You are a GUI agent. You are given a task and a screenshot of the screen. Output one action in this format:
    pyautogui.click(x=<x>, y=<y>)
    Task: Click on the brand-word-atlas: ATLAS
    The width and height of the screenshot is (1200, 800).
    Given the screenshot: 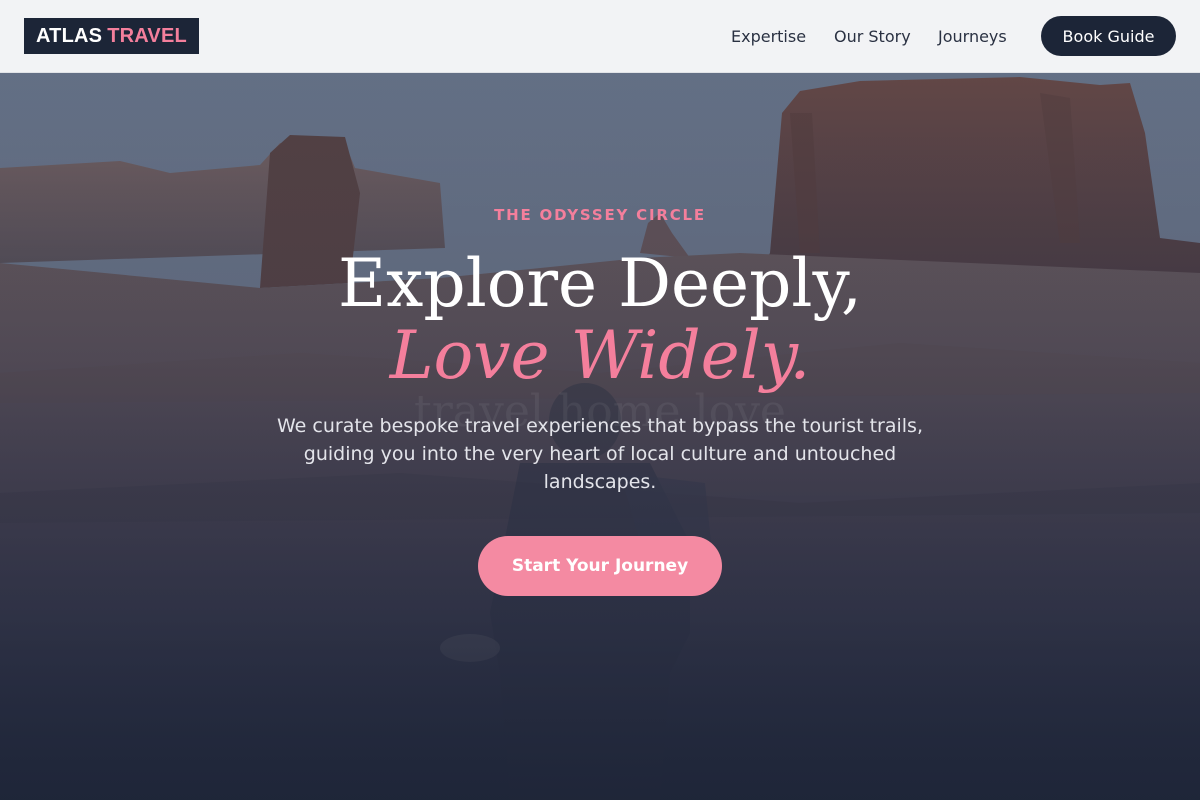 What is the action you would take?
    pyautogui.click(x=69, y=35)
    